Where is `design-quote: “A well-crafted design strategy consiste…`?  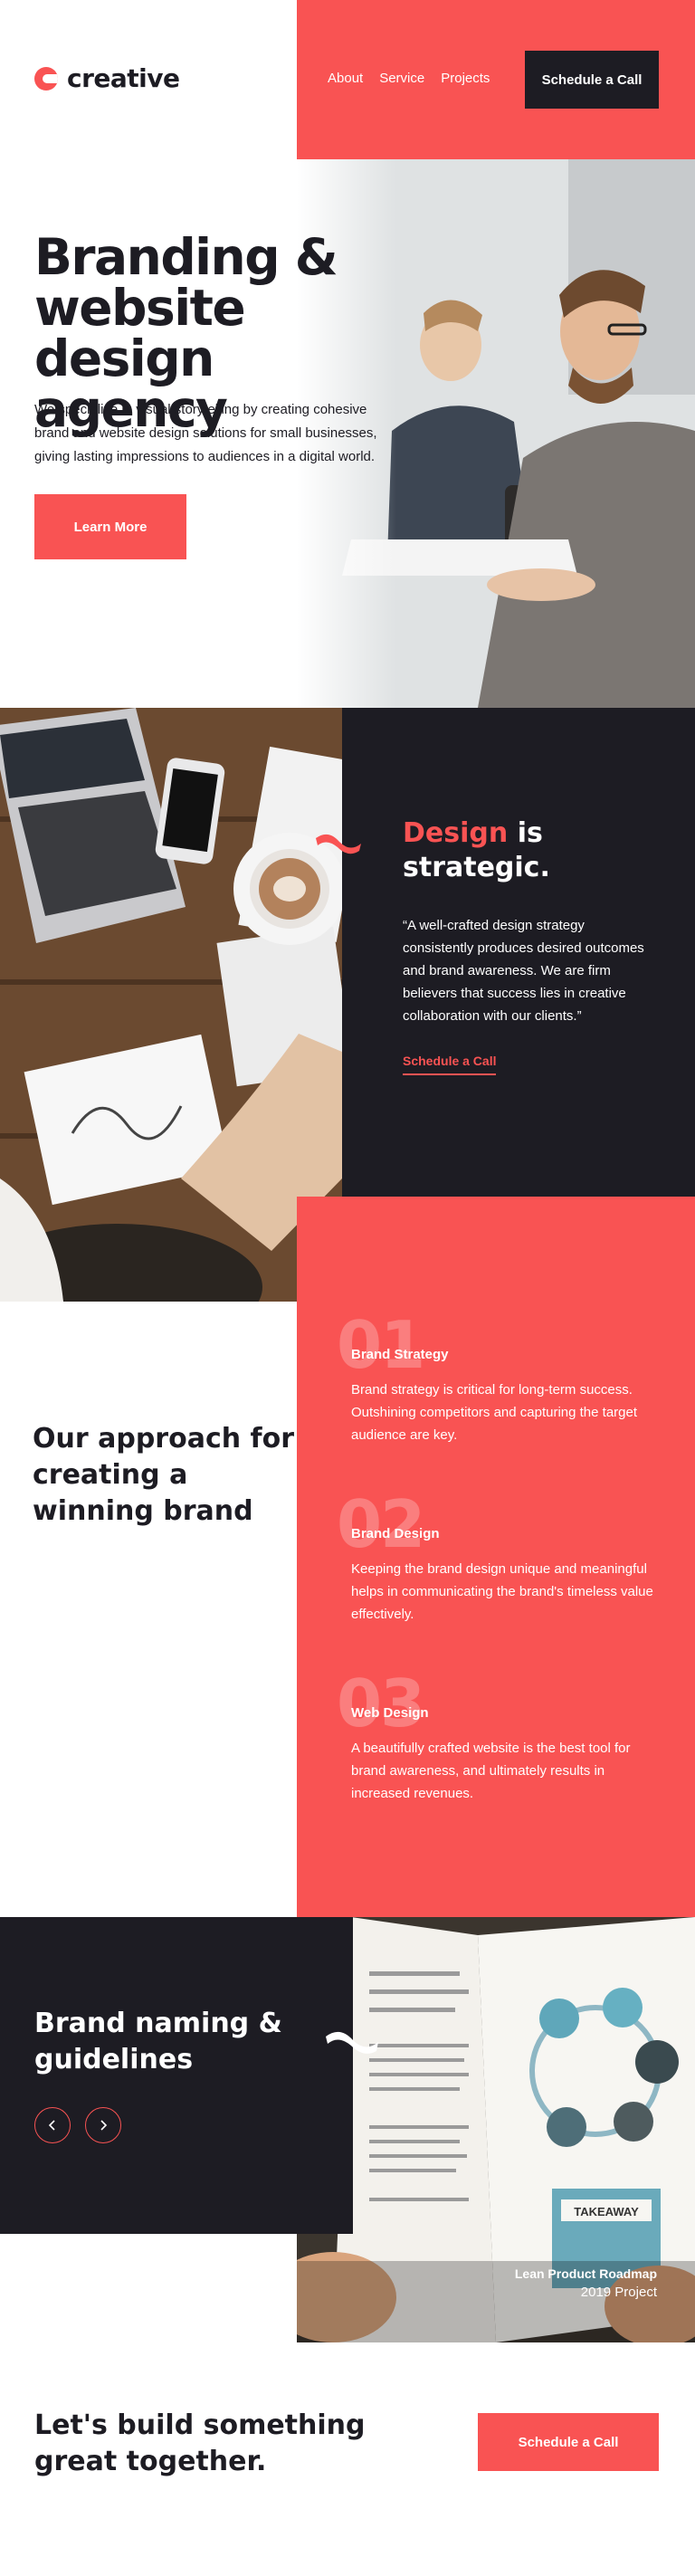
design-quote: “A well-crafted design strategy consiste… is located at coordinates (523, 971).